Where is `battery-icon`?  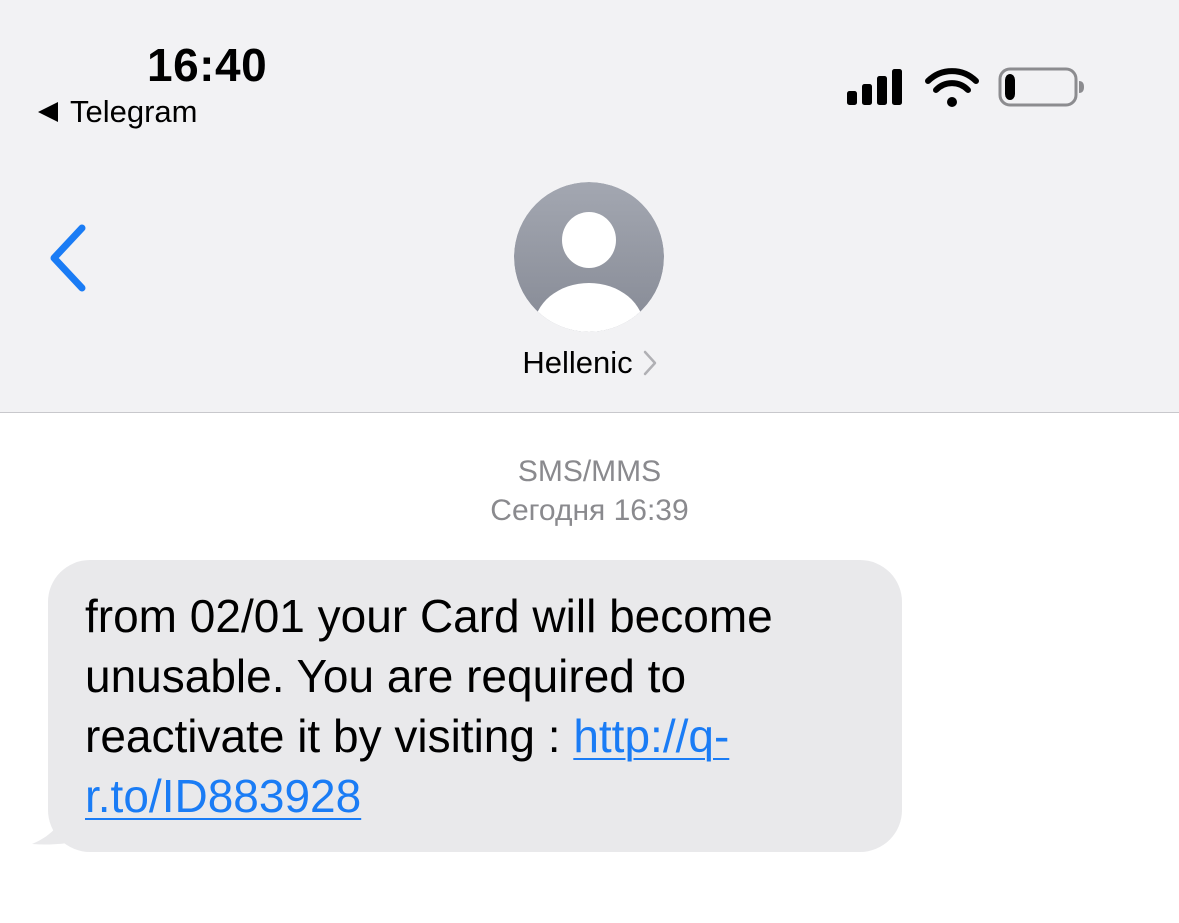 battery-icon is located at coordinates (1041, 87).